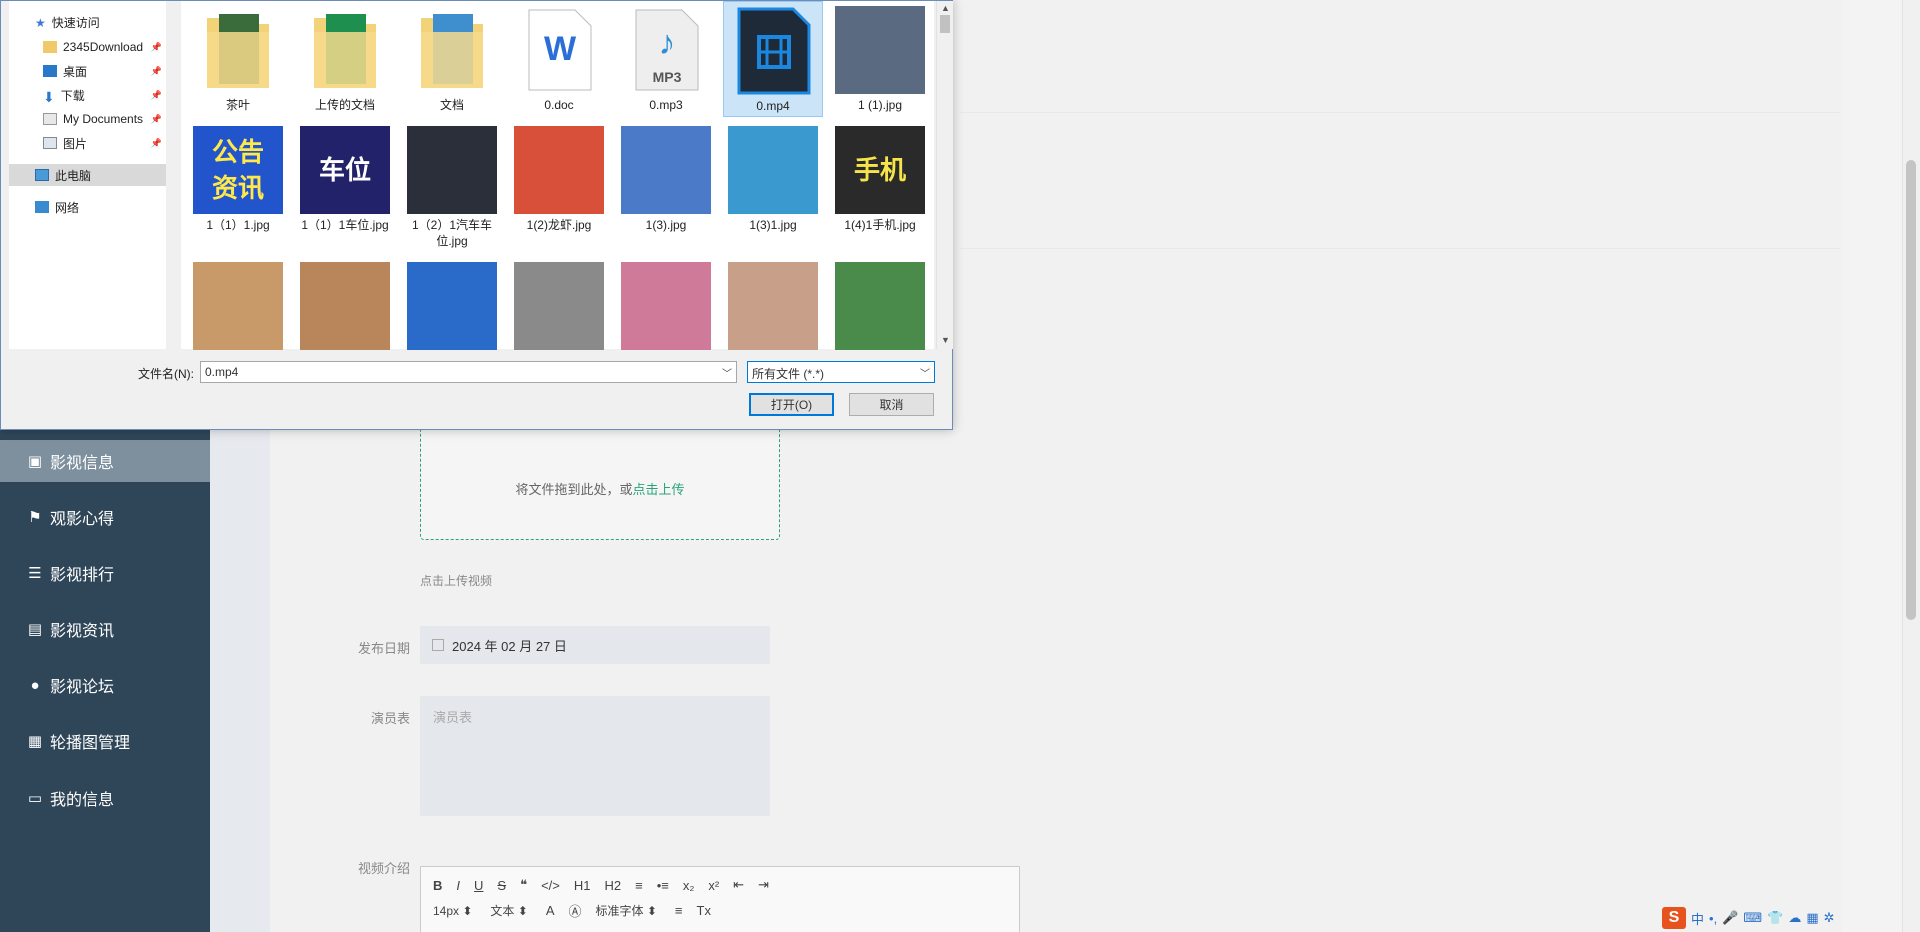  Describe the element at coordinates (1829, 918) in the screenshot. I see `settings-icon: ✲` at that location.